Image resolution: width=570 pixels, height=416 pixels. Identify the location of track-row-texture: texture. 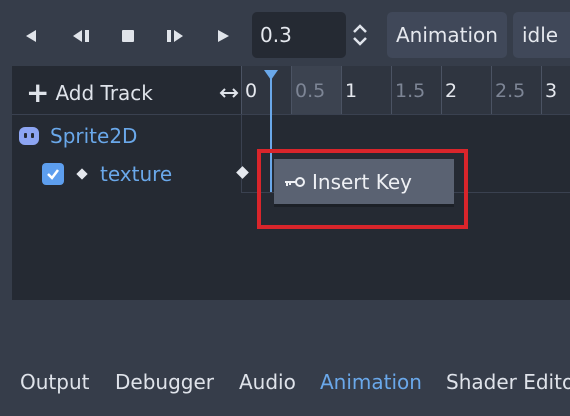
(107, 174).